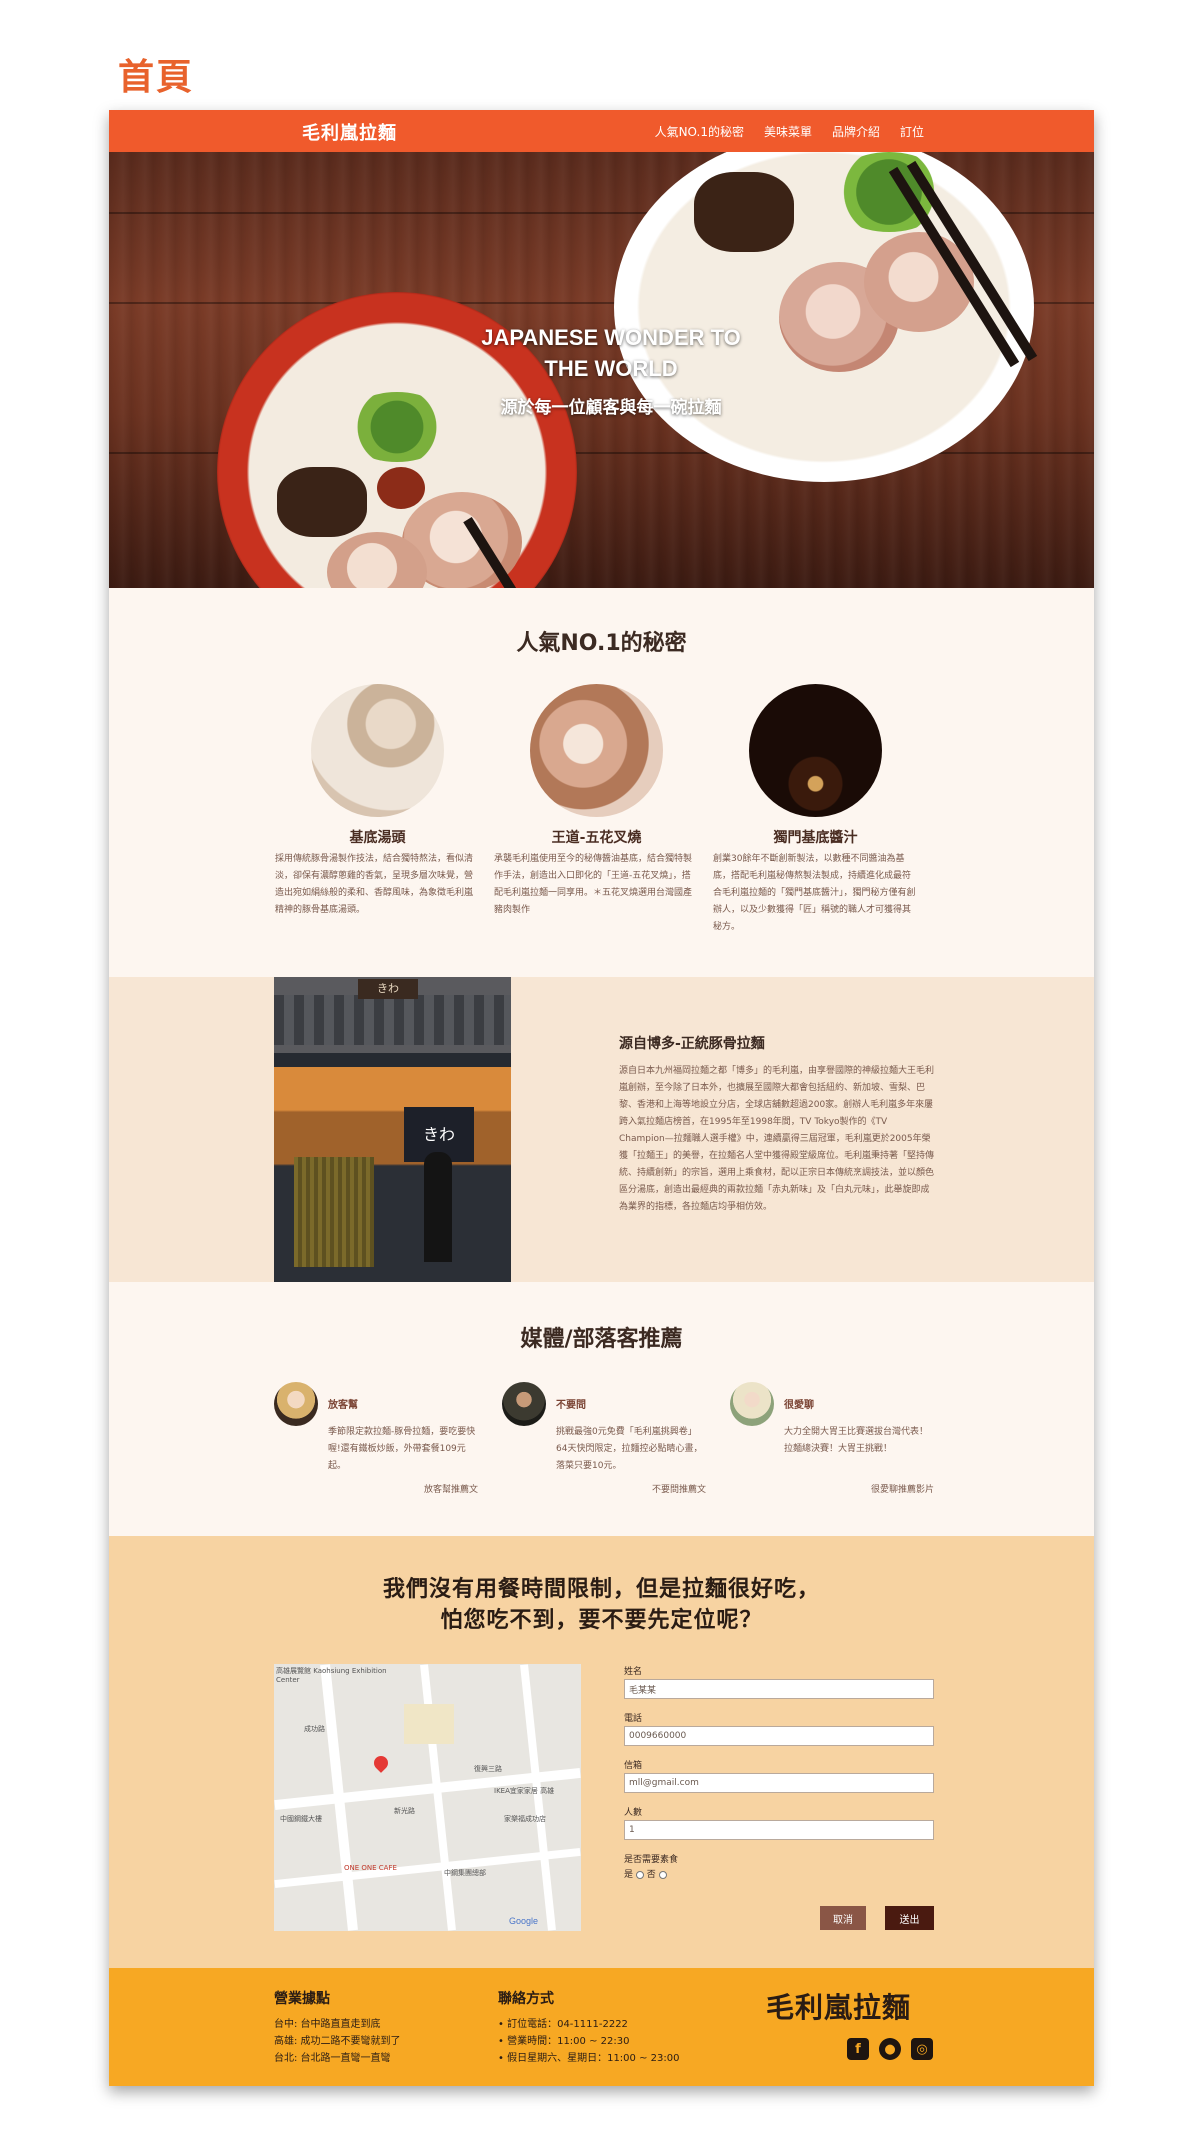 This screenshot has height=2156, width=1200. I want to click on map-label: 高雄展覽館 Kaohsiung Exhibition Center, so click(331, 1675).